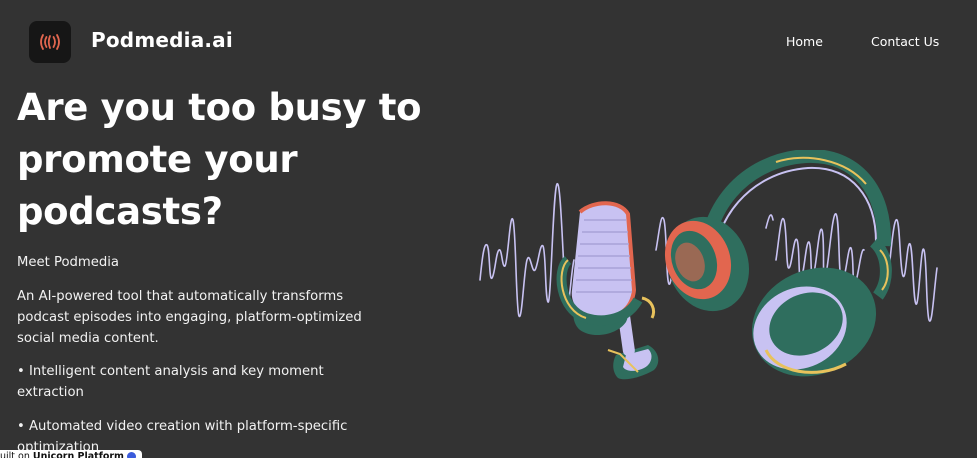 The width and height of the screenshot is (977, 458). I want to click on sound-waves-icon, so click(50, 42).